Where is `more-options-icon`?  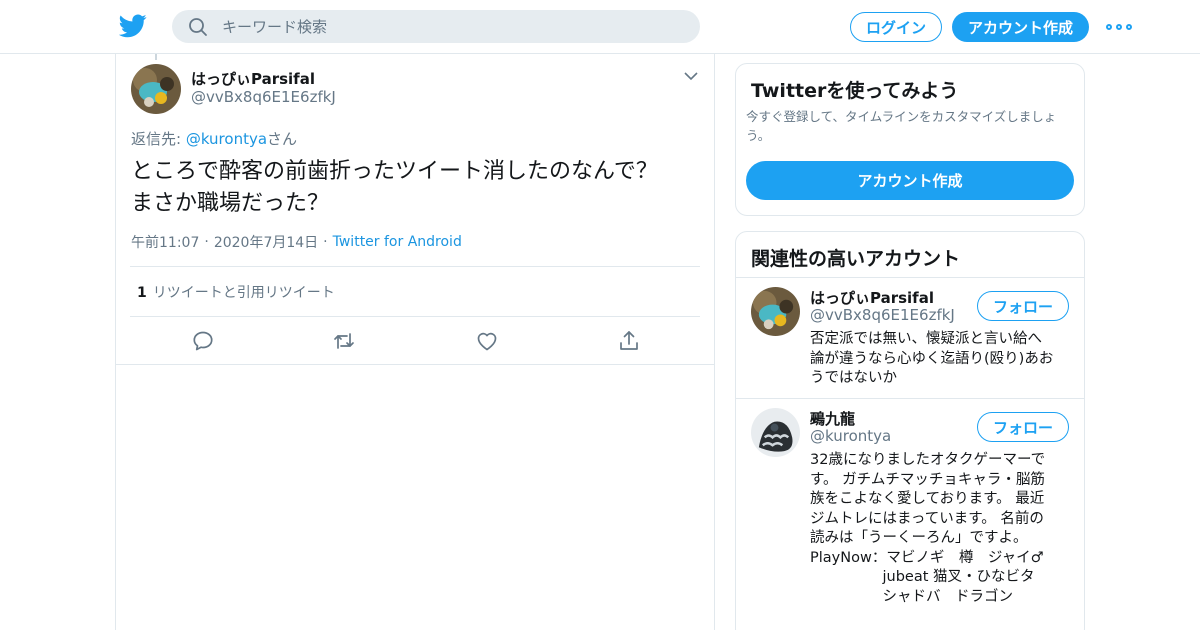 more-options-icon is located at coordinates (1119, 27).